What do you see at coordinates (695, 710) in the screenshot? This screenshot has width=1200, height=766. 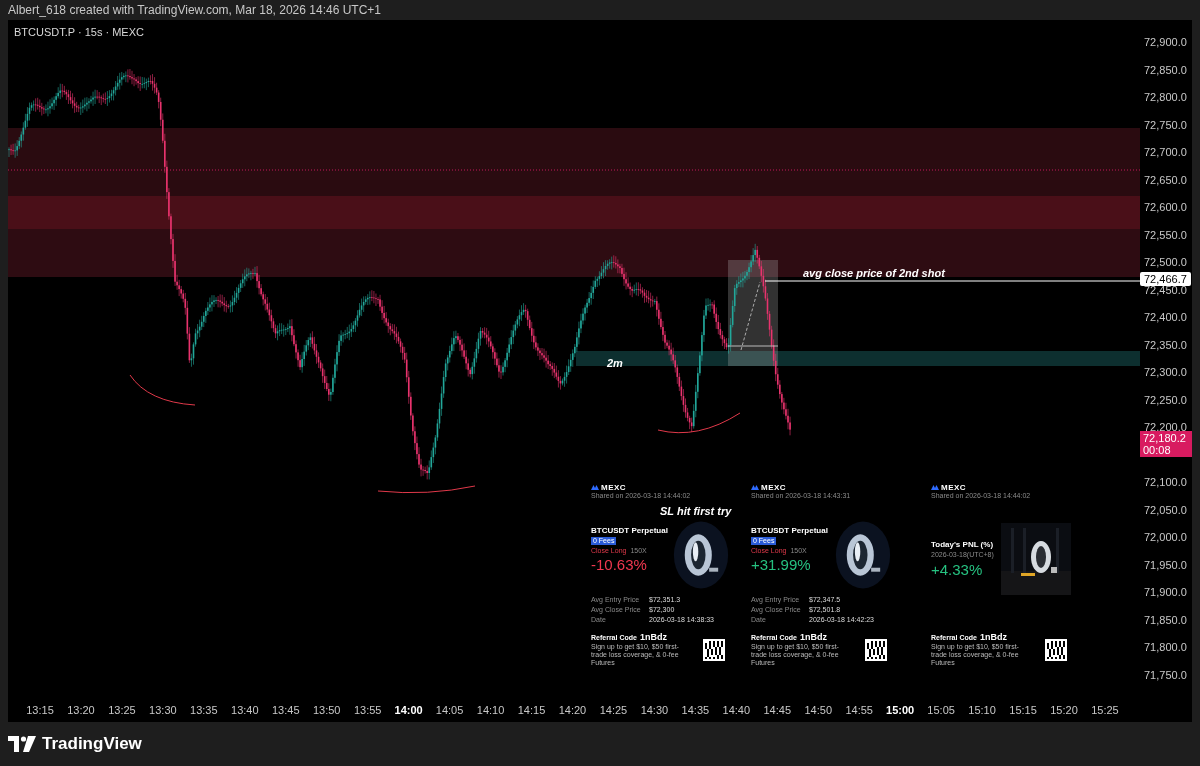 I see `time-tick: 14:35` at bounding box center [695, 710].